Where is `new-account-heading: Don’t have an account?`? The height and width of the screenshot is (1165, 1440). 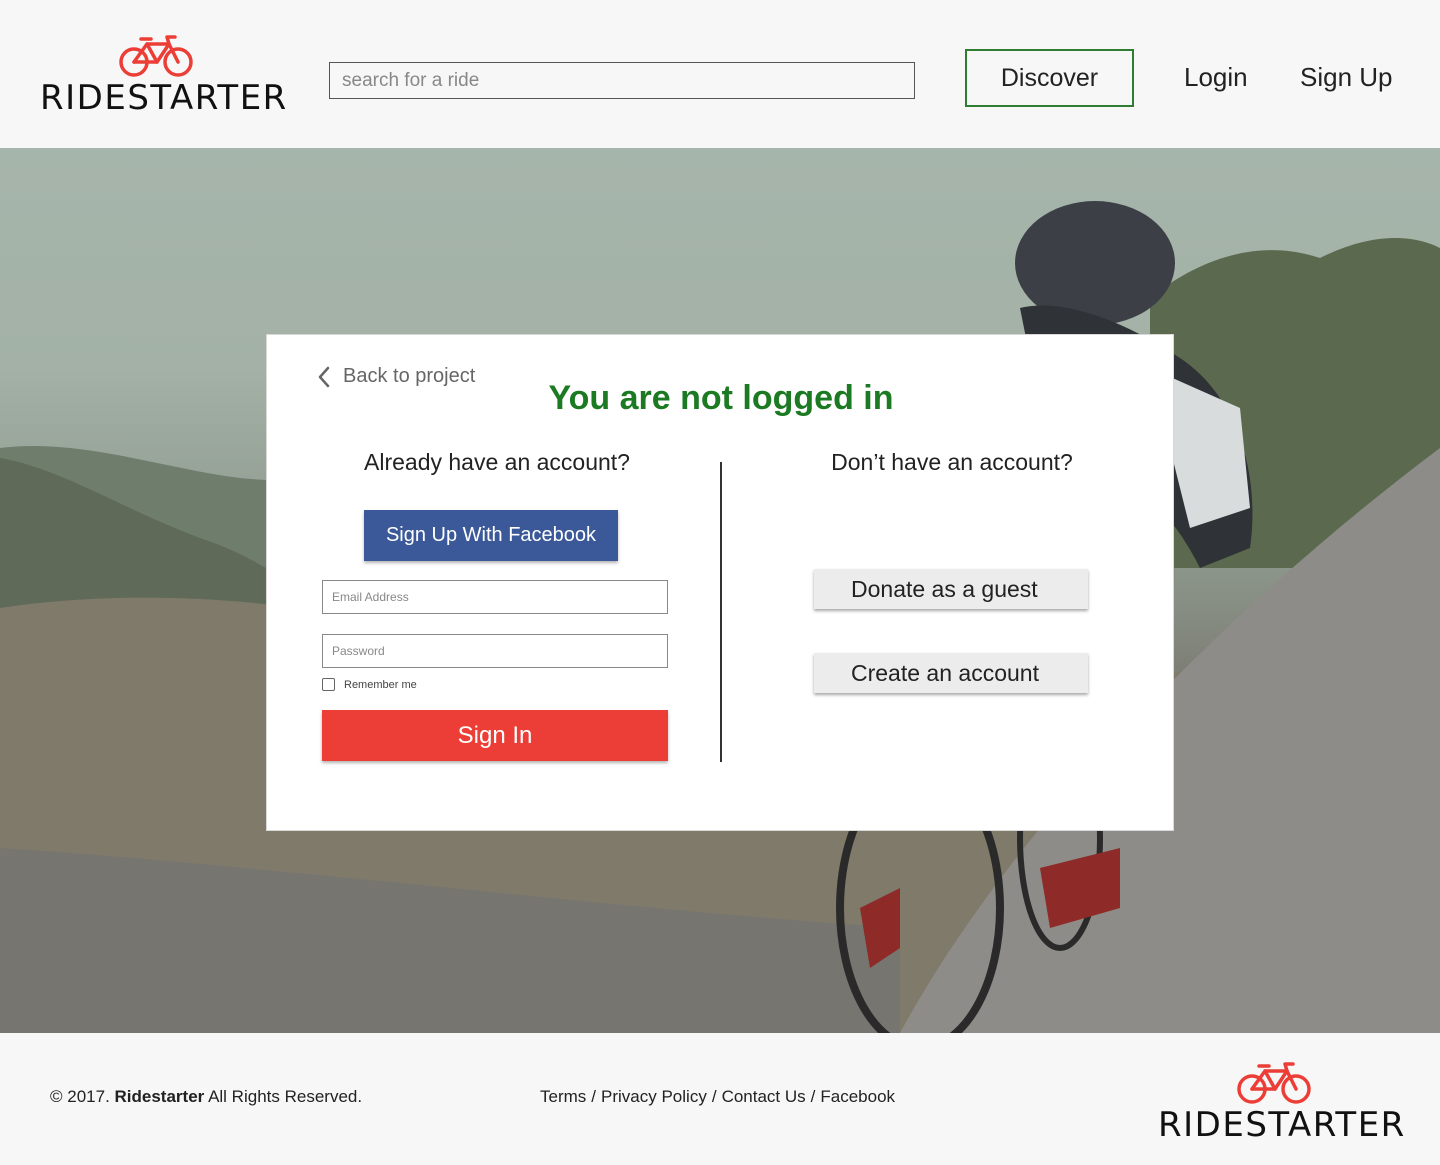 new-account-heading: Don’t have an account? is located at coordinates (952, 462).